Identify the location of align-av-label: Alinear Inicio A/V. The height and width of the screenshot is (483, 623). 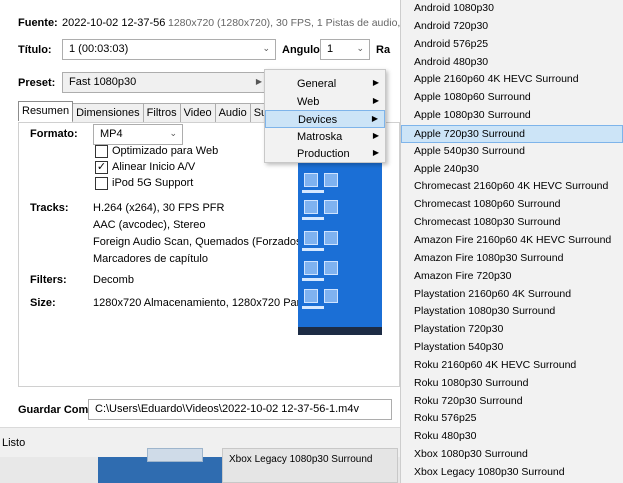
(154, 167).